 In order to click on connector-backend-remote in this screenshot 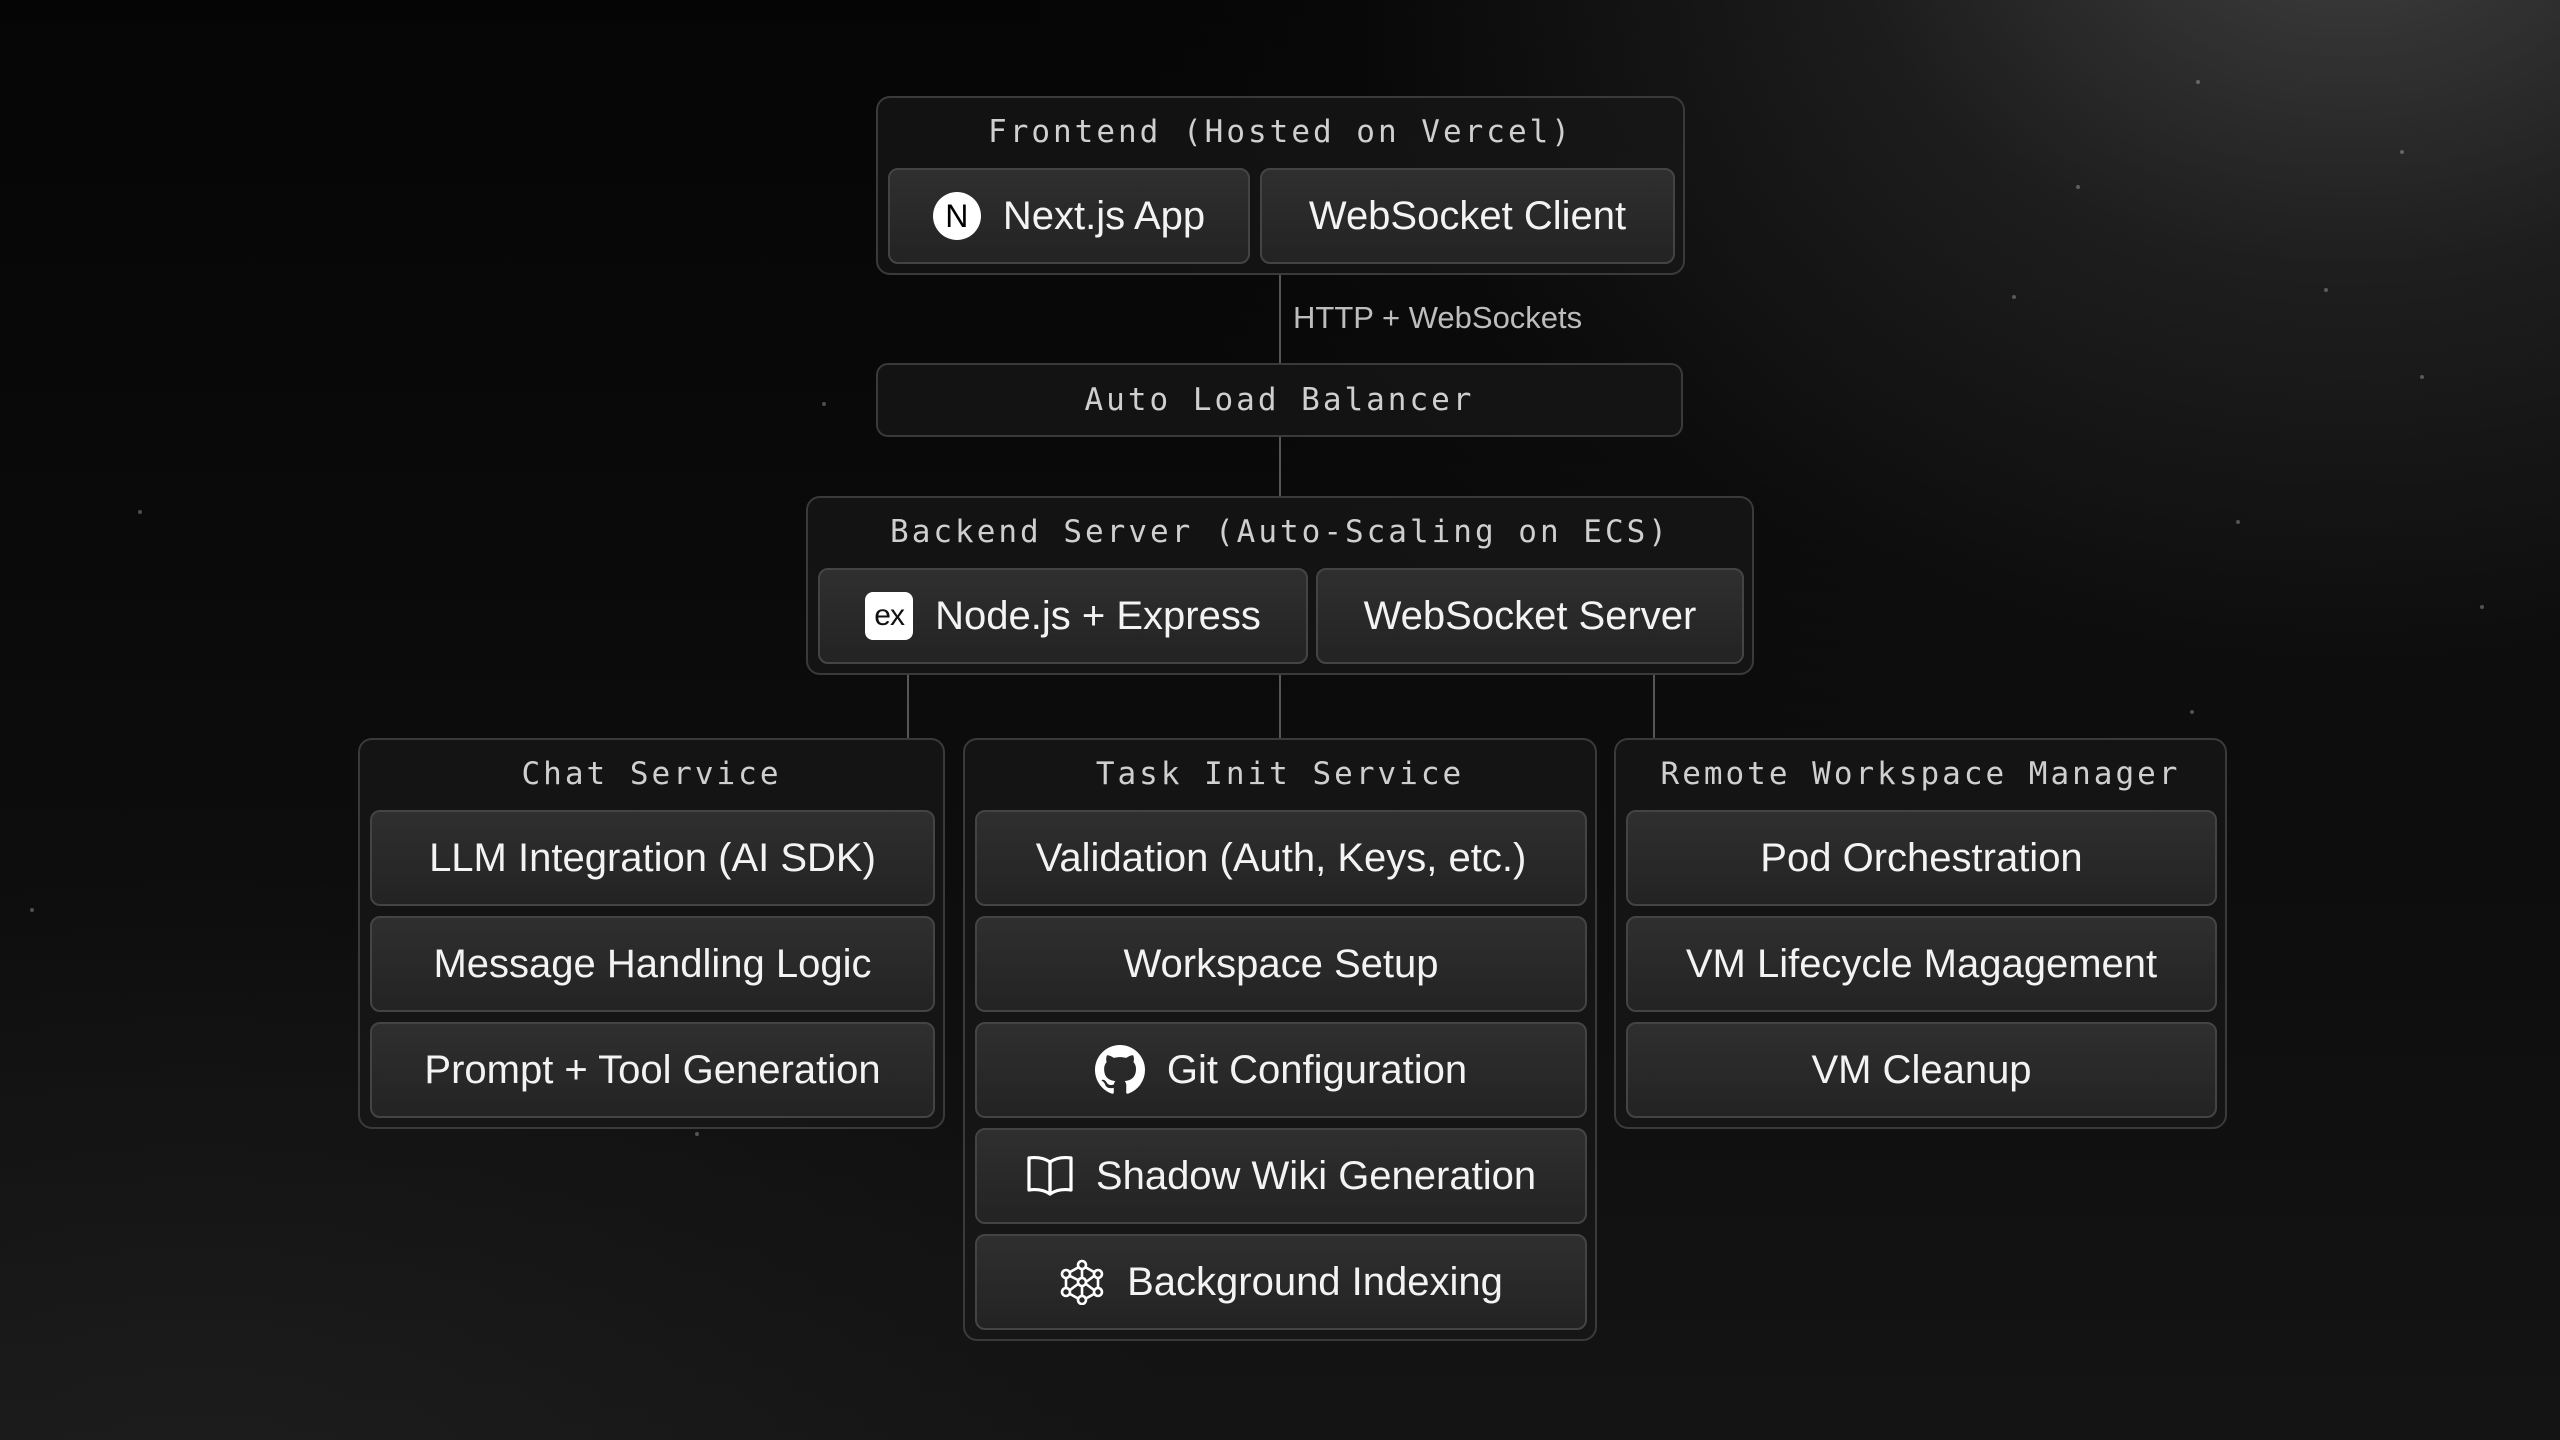, I will do `click(1654, 706)`.